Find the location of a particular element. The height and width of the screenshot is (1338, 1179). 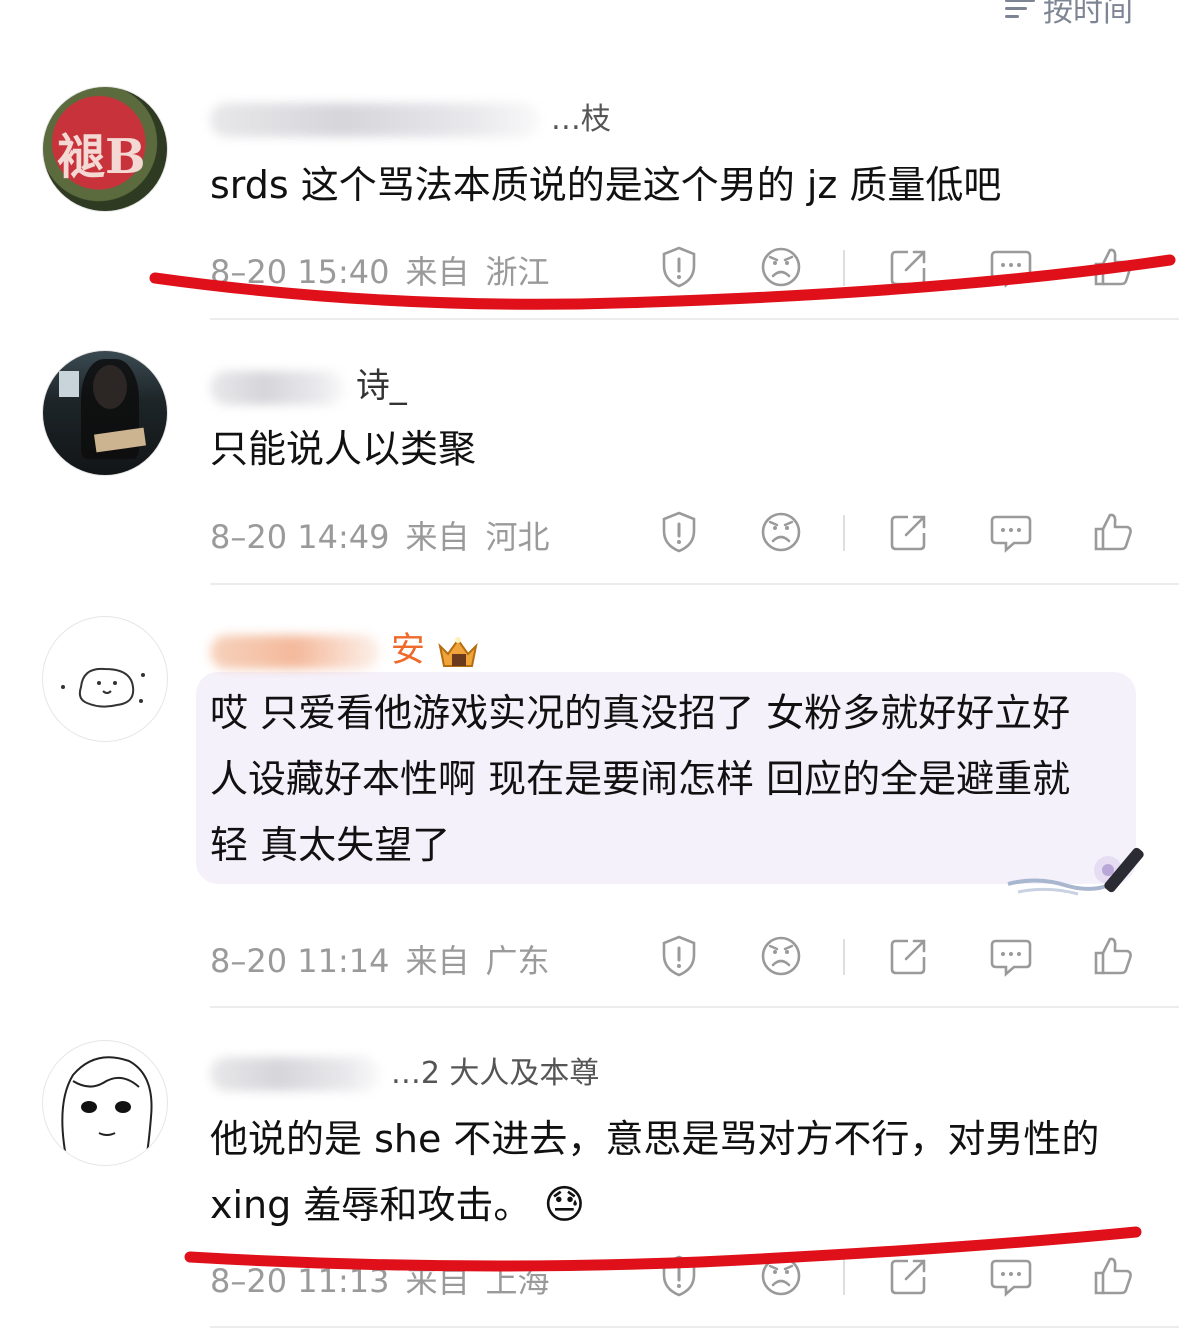

sort-toggle: 按时间 is located at coordinates (1069, 15).